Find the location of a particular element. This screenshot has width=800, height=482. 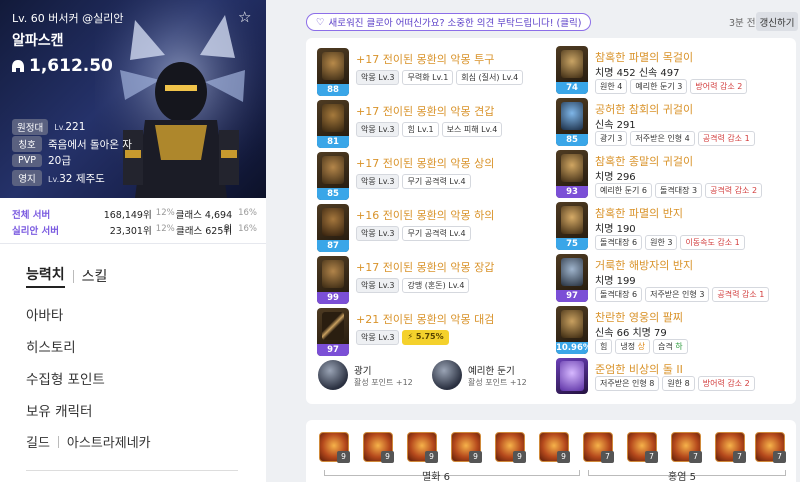

shoulder-icon is located at coordinates (333, 118).